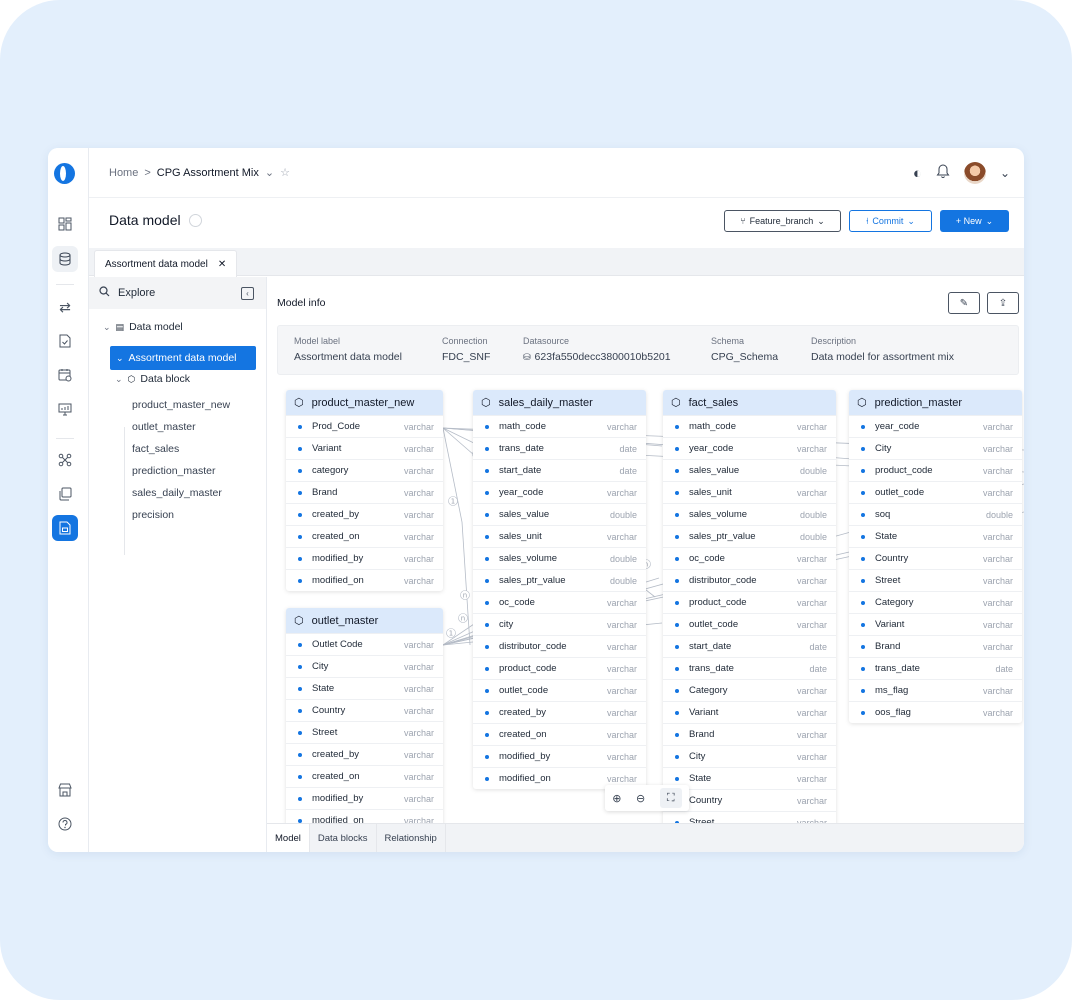  What do you see at coordinates (559, 536) in the screenshot?
I see `table-row: sales_unit varchar` at bounding box center [559, 536].